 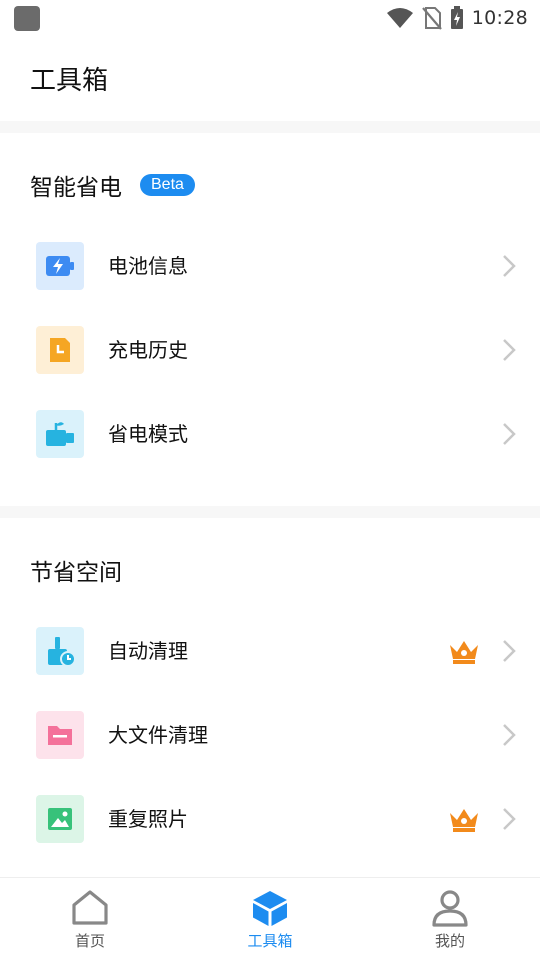 I want to click on section-title-power-saving: 智能省电 Beta, so click(x=112, y=185).